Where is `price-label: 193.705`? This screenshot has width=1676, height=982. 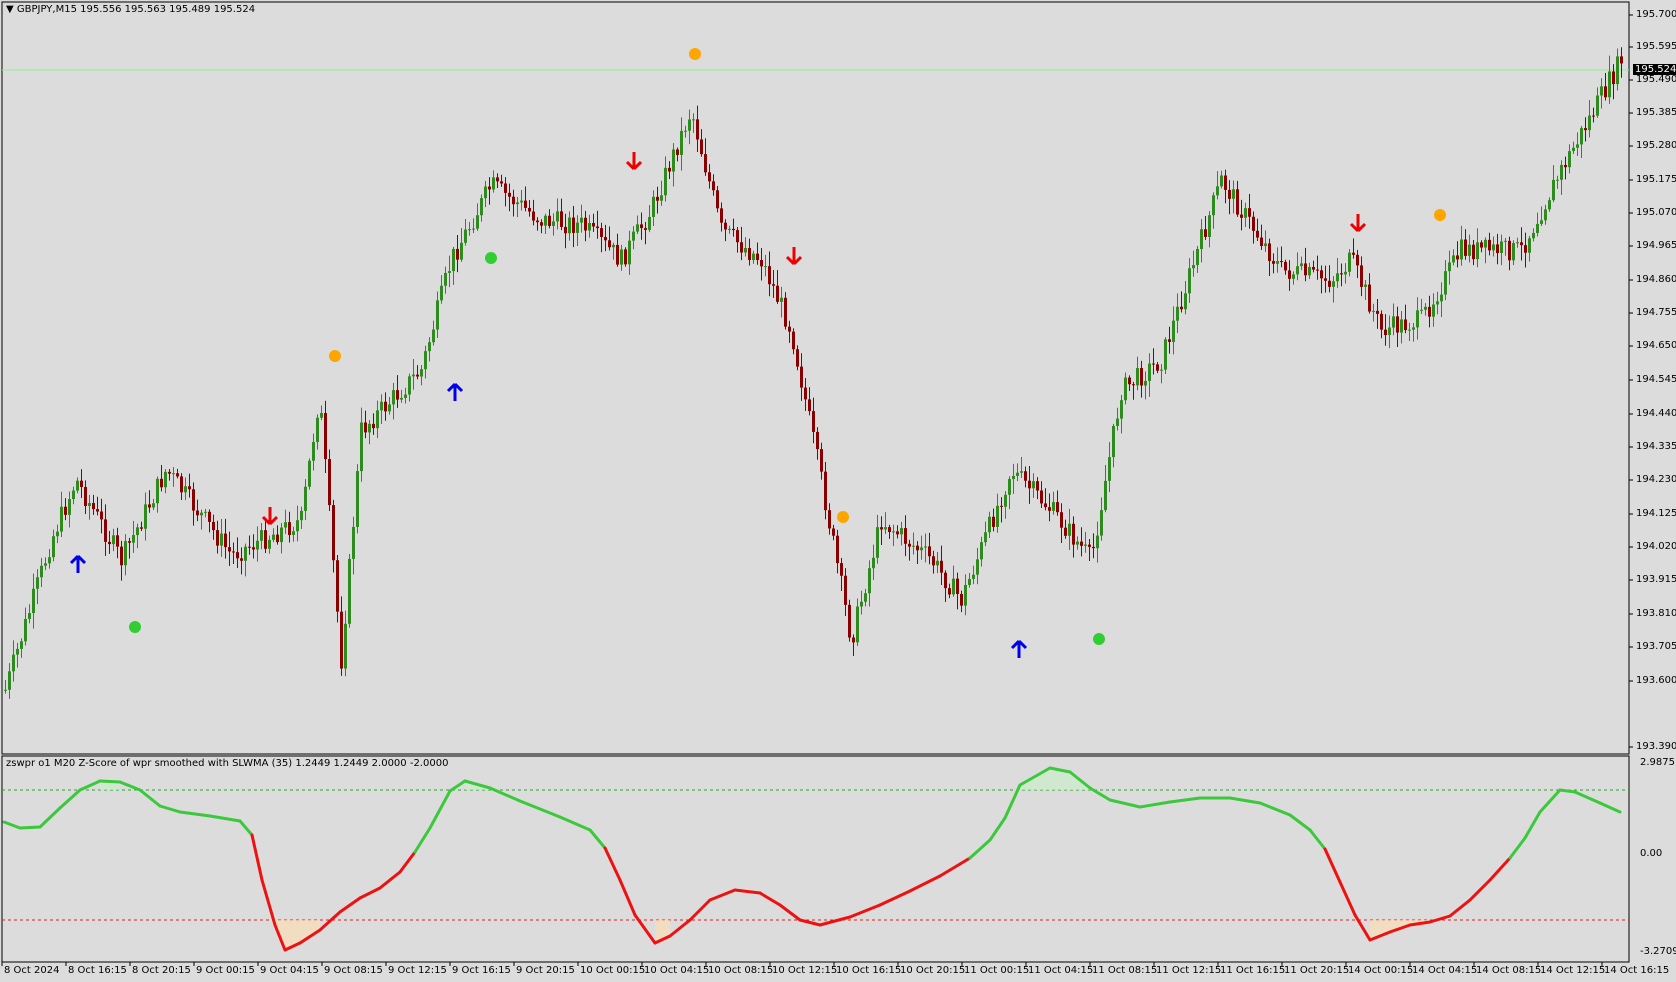 price-label: 193.705 is located at coordinates (1656, 646).